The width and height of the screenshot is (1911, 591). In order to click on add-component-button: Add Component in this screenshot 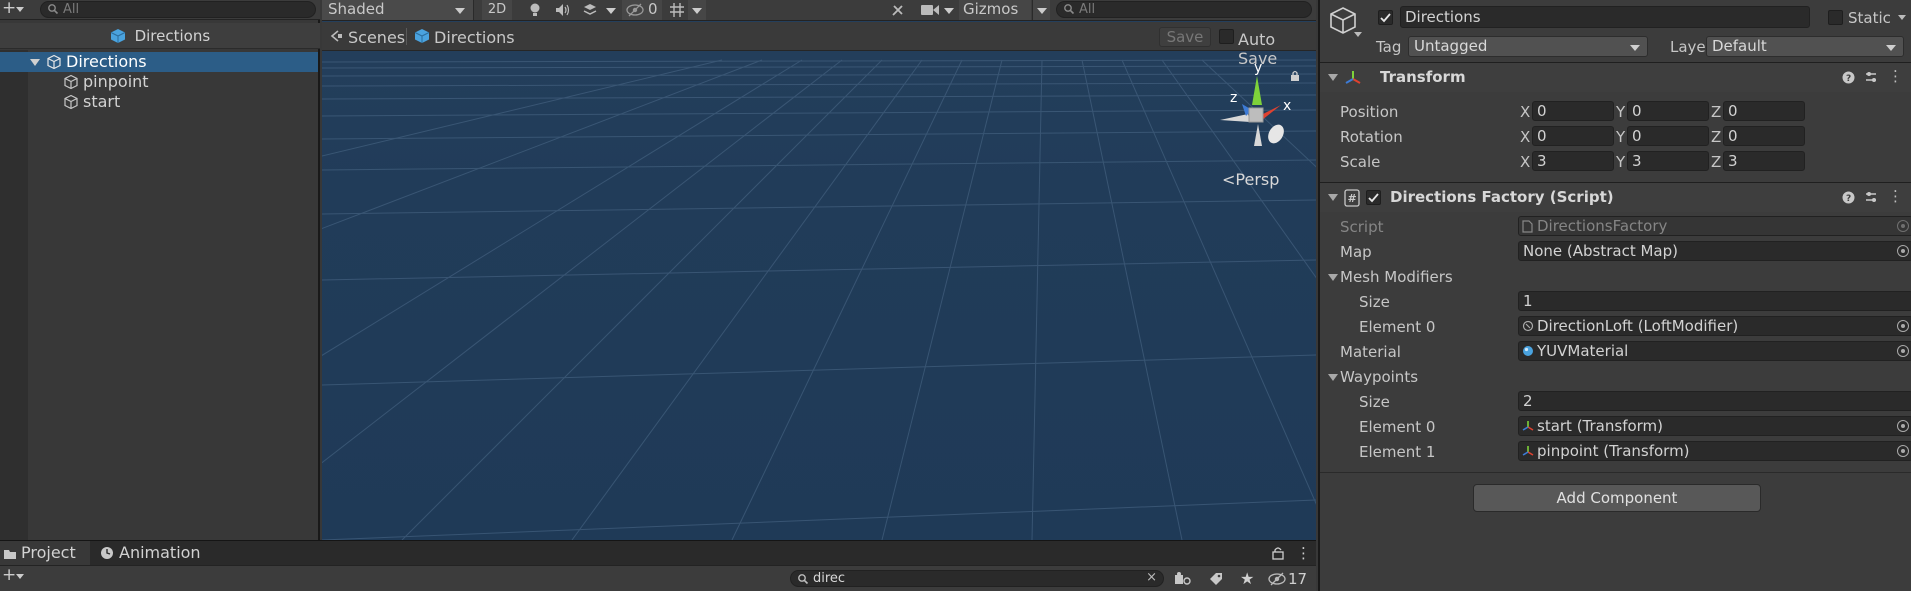, I will do `click(1617, 498)`.